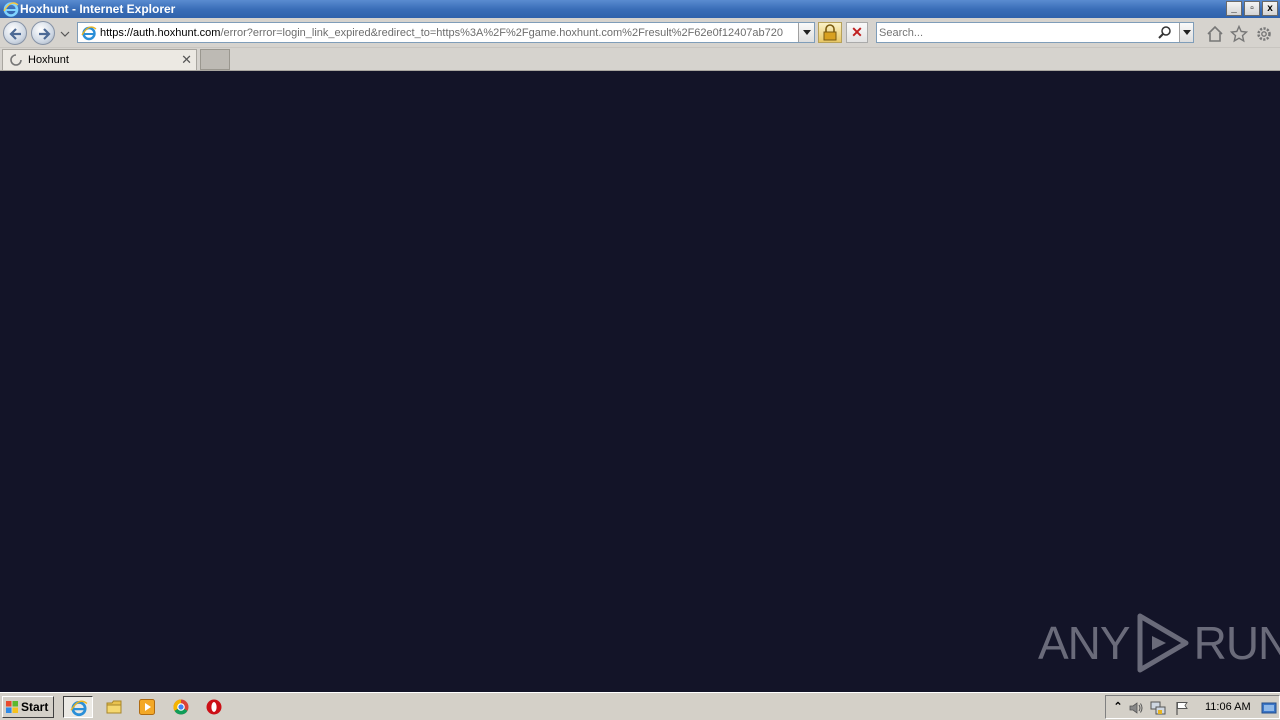 This screenshot has width=1280, height=720. What do you see at coordinates (1163, 643) in the screenshot?
I see `play-logo-icon` at bounding box center [1163, 643].